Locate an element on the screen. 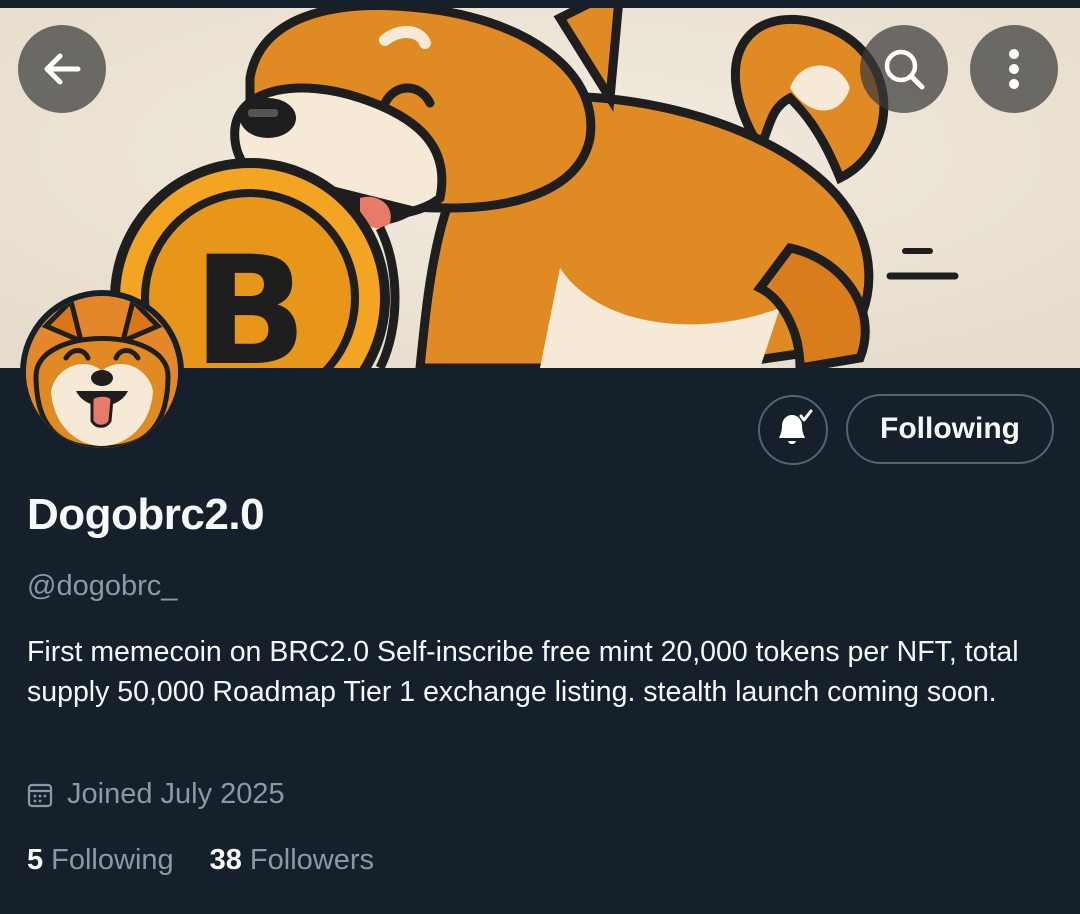 The width and height of the screenshot is (1080, 914). profile-avatar is located at coordinates (102, 372).